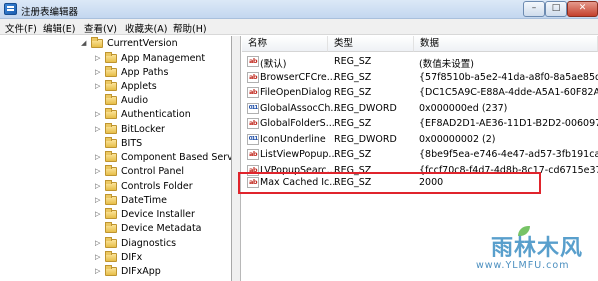  I want to click on registry-editor-icon, so click(10, 9).